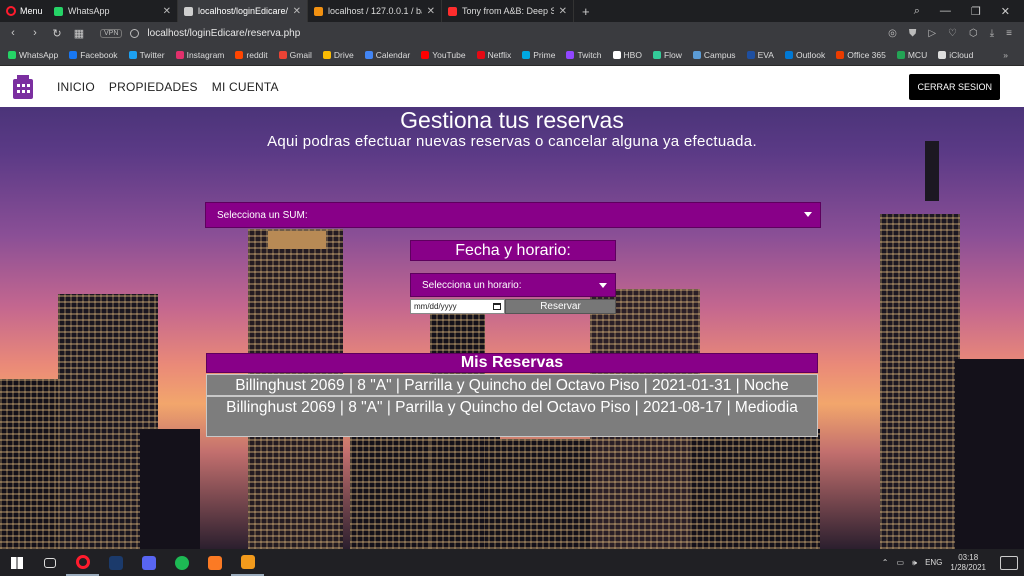 This screenshot has width=1024, height=576. Describe the element at coordinates (976, 11) in the screenshot. I see `restore-icon: ❐` at that location.